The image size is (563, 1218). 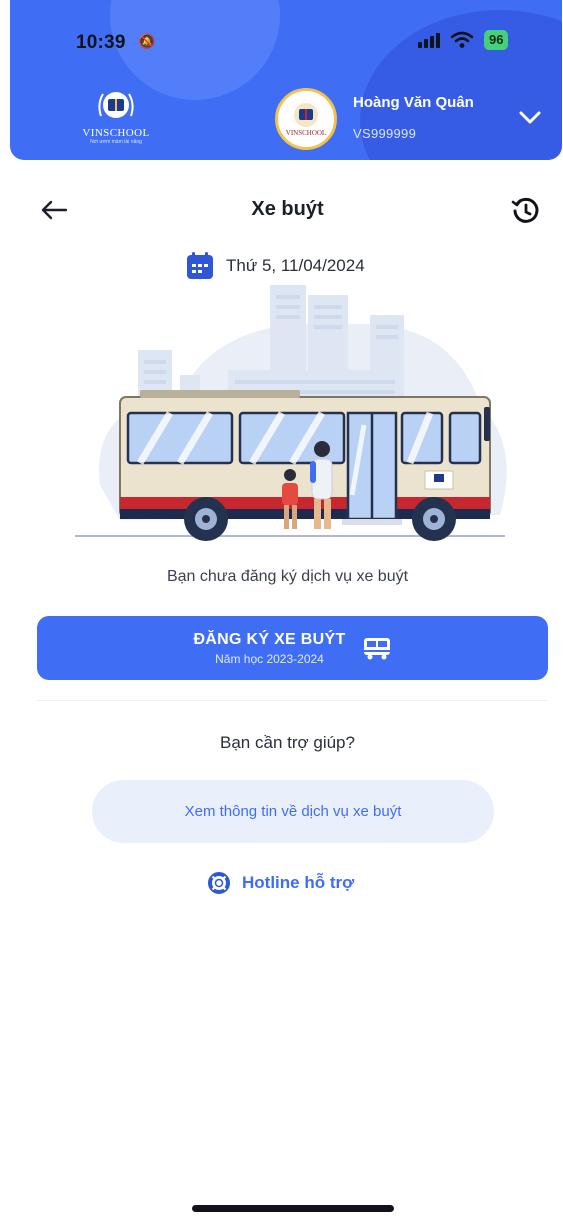 What do you see at coordinates (116, 133) in the screenshot?
I see `school-name: VINSCHOOL` at bounding box center [116, 133].